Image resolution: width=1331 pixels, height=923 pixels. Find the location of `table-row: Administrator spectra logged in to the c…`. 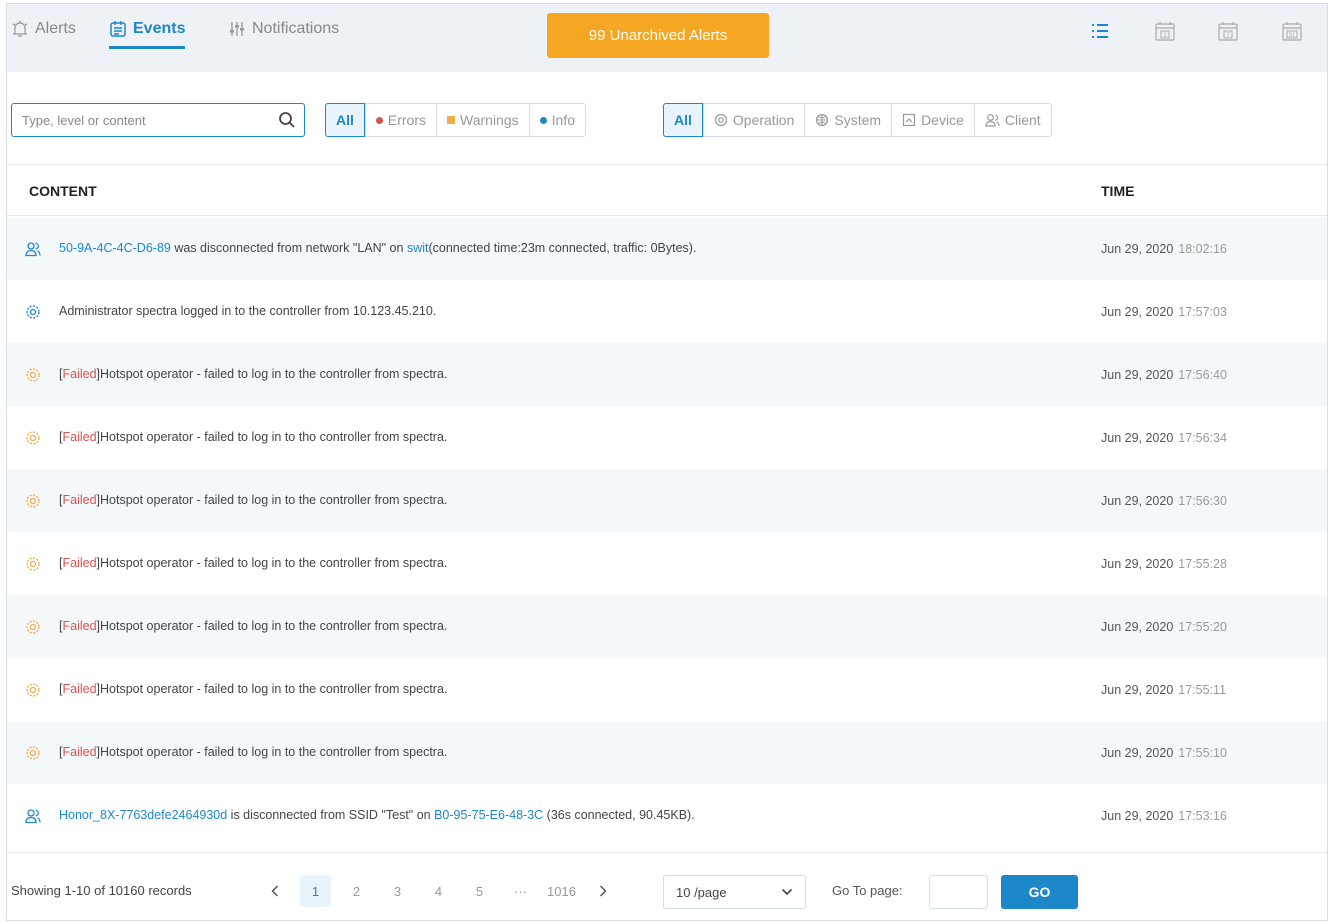

table-row: Administrator spectra logged in to the c… is located at coordinates (667, 311).